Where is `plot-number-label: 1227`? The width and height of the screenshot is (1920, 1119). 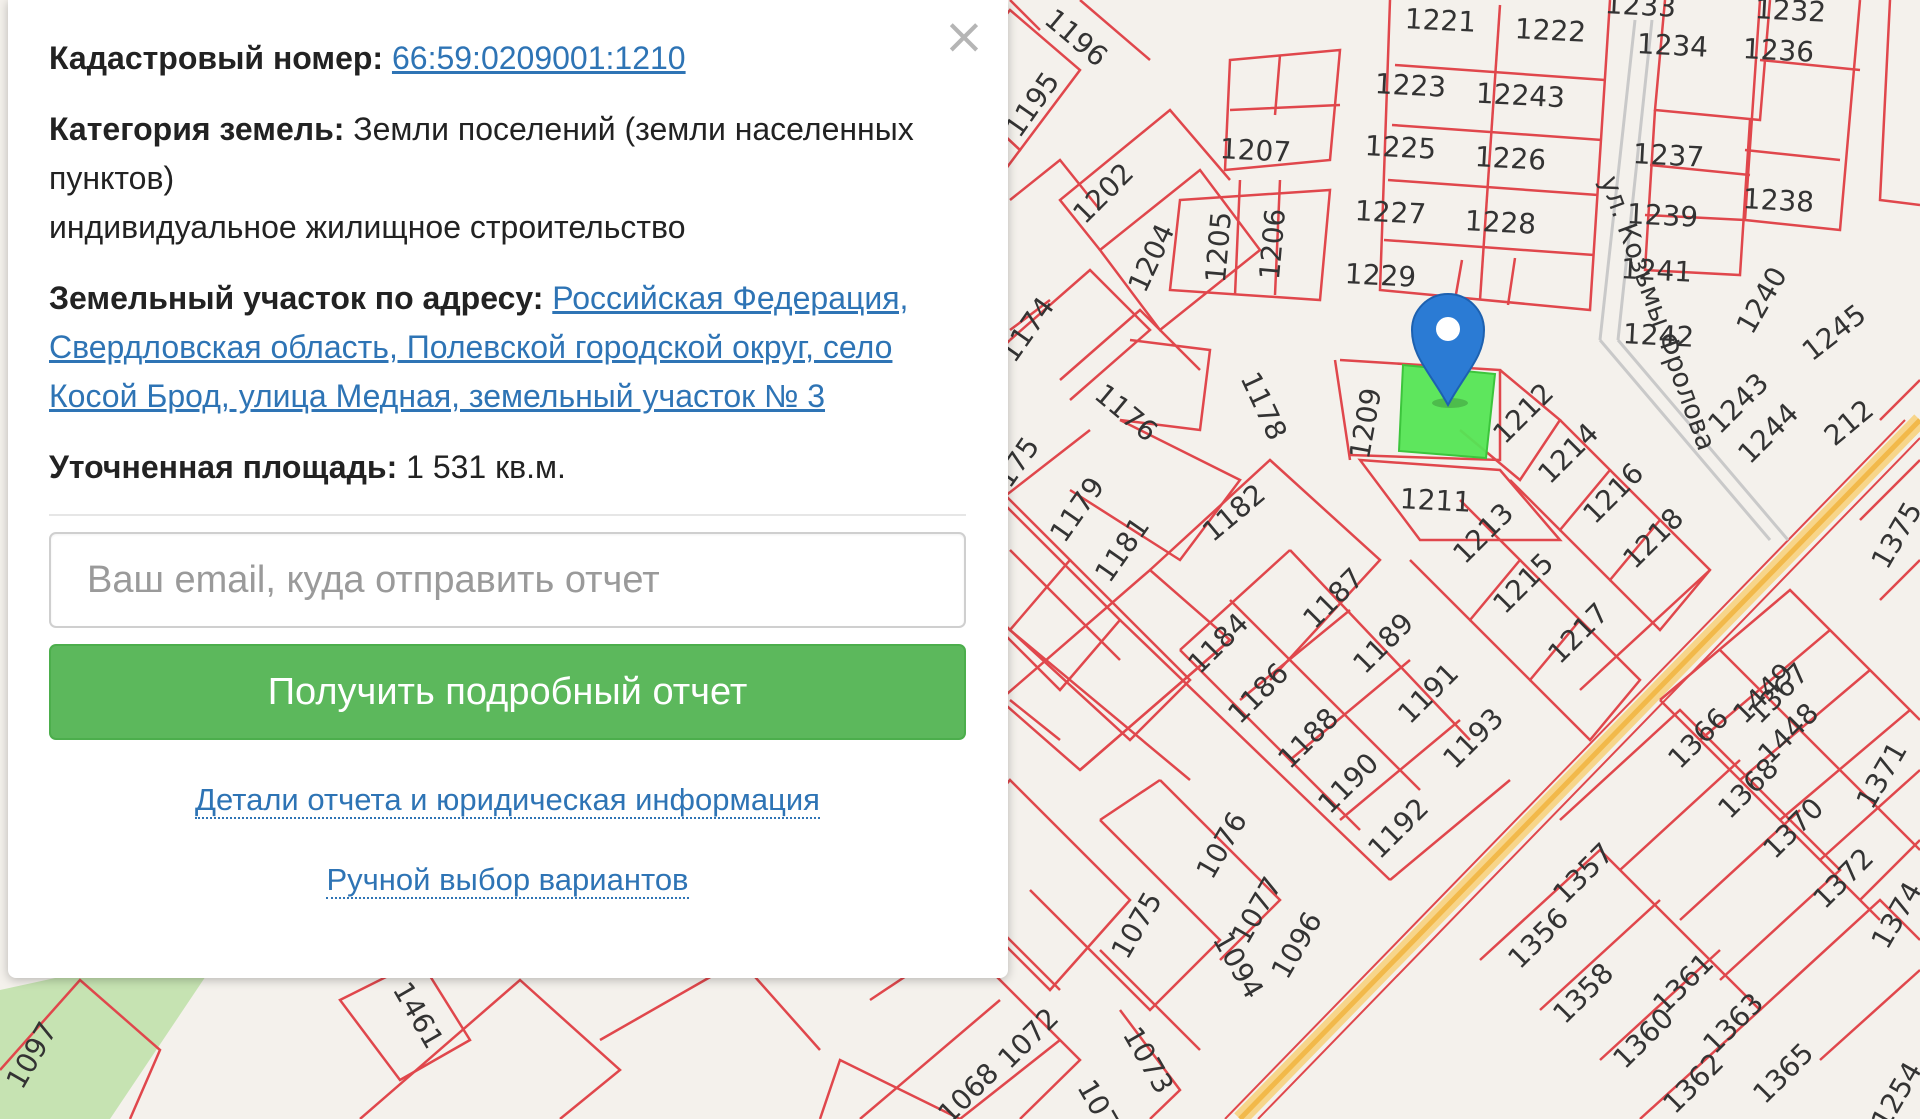 plot-number-label: 1227 is located at coordinates (1390, 212).